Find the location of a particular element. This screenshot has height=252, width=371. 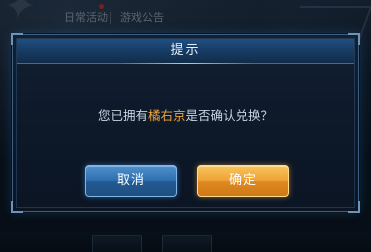

dialog-title: 提示 is located at coordinates (185, 50).